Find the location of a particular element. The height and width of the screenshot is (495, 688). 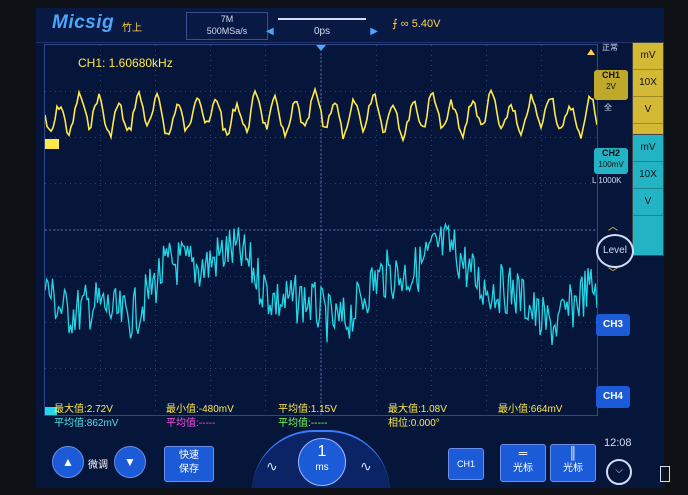

bottom-bar: ▲ 微调 ▼ 快速 保存 ∿ 1 ms ∿ CH1 ═ 光标 ║ 光标 is located at coordinates (350, 452).